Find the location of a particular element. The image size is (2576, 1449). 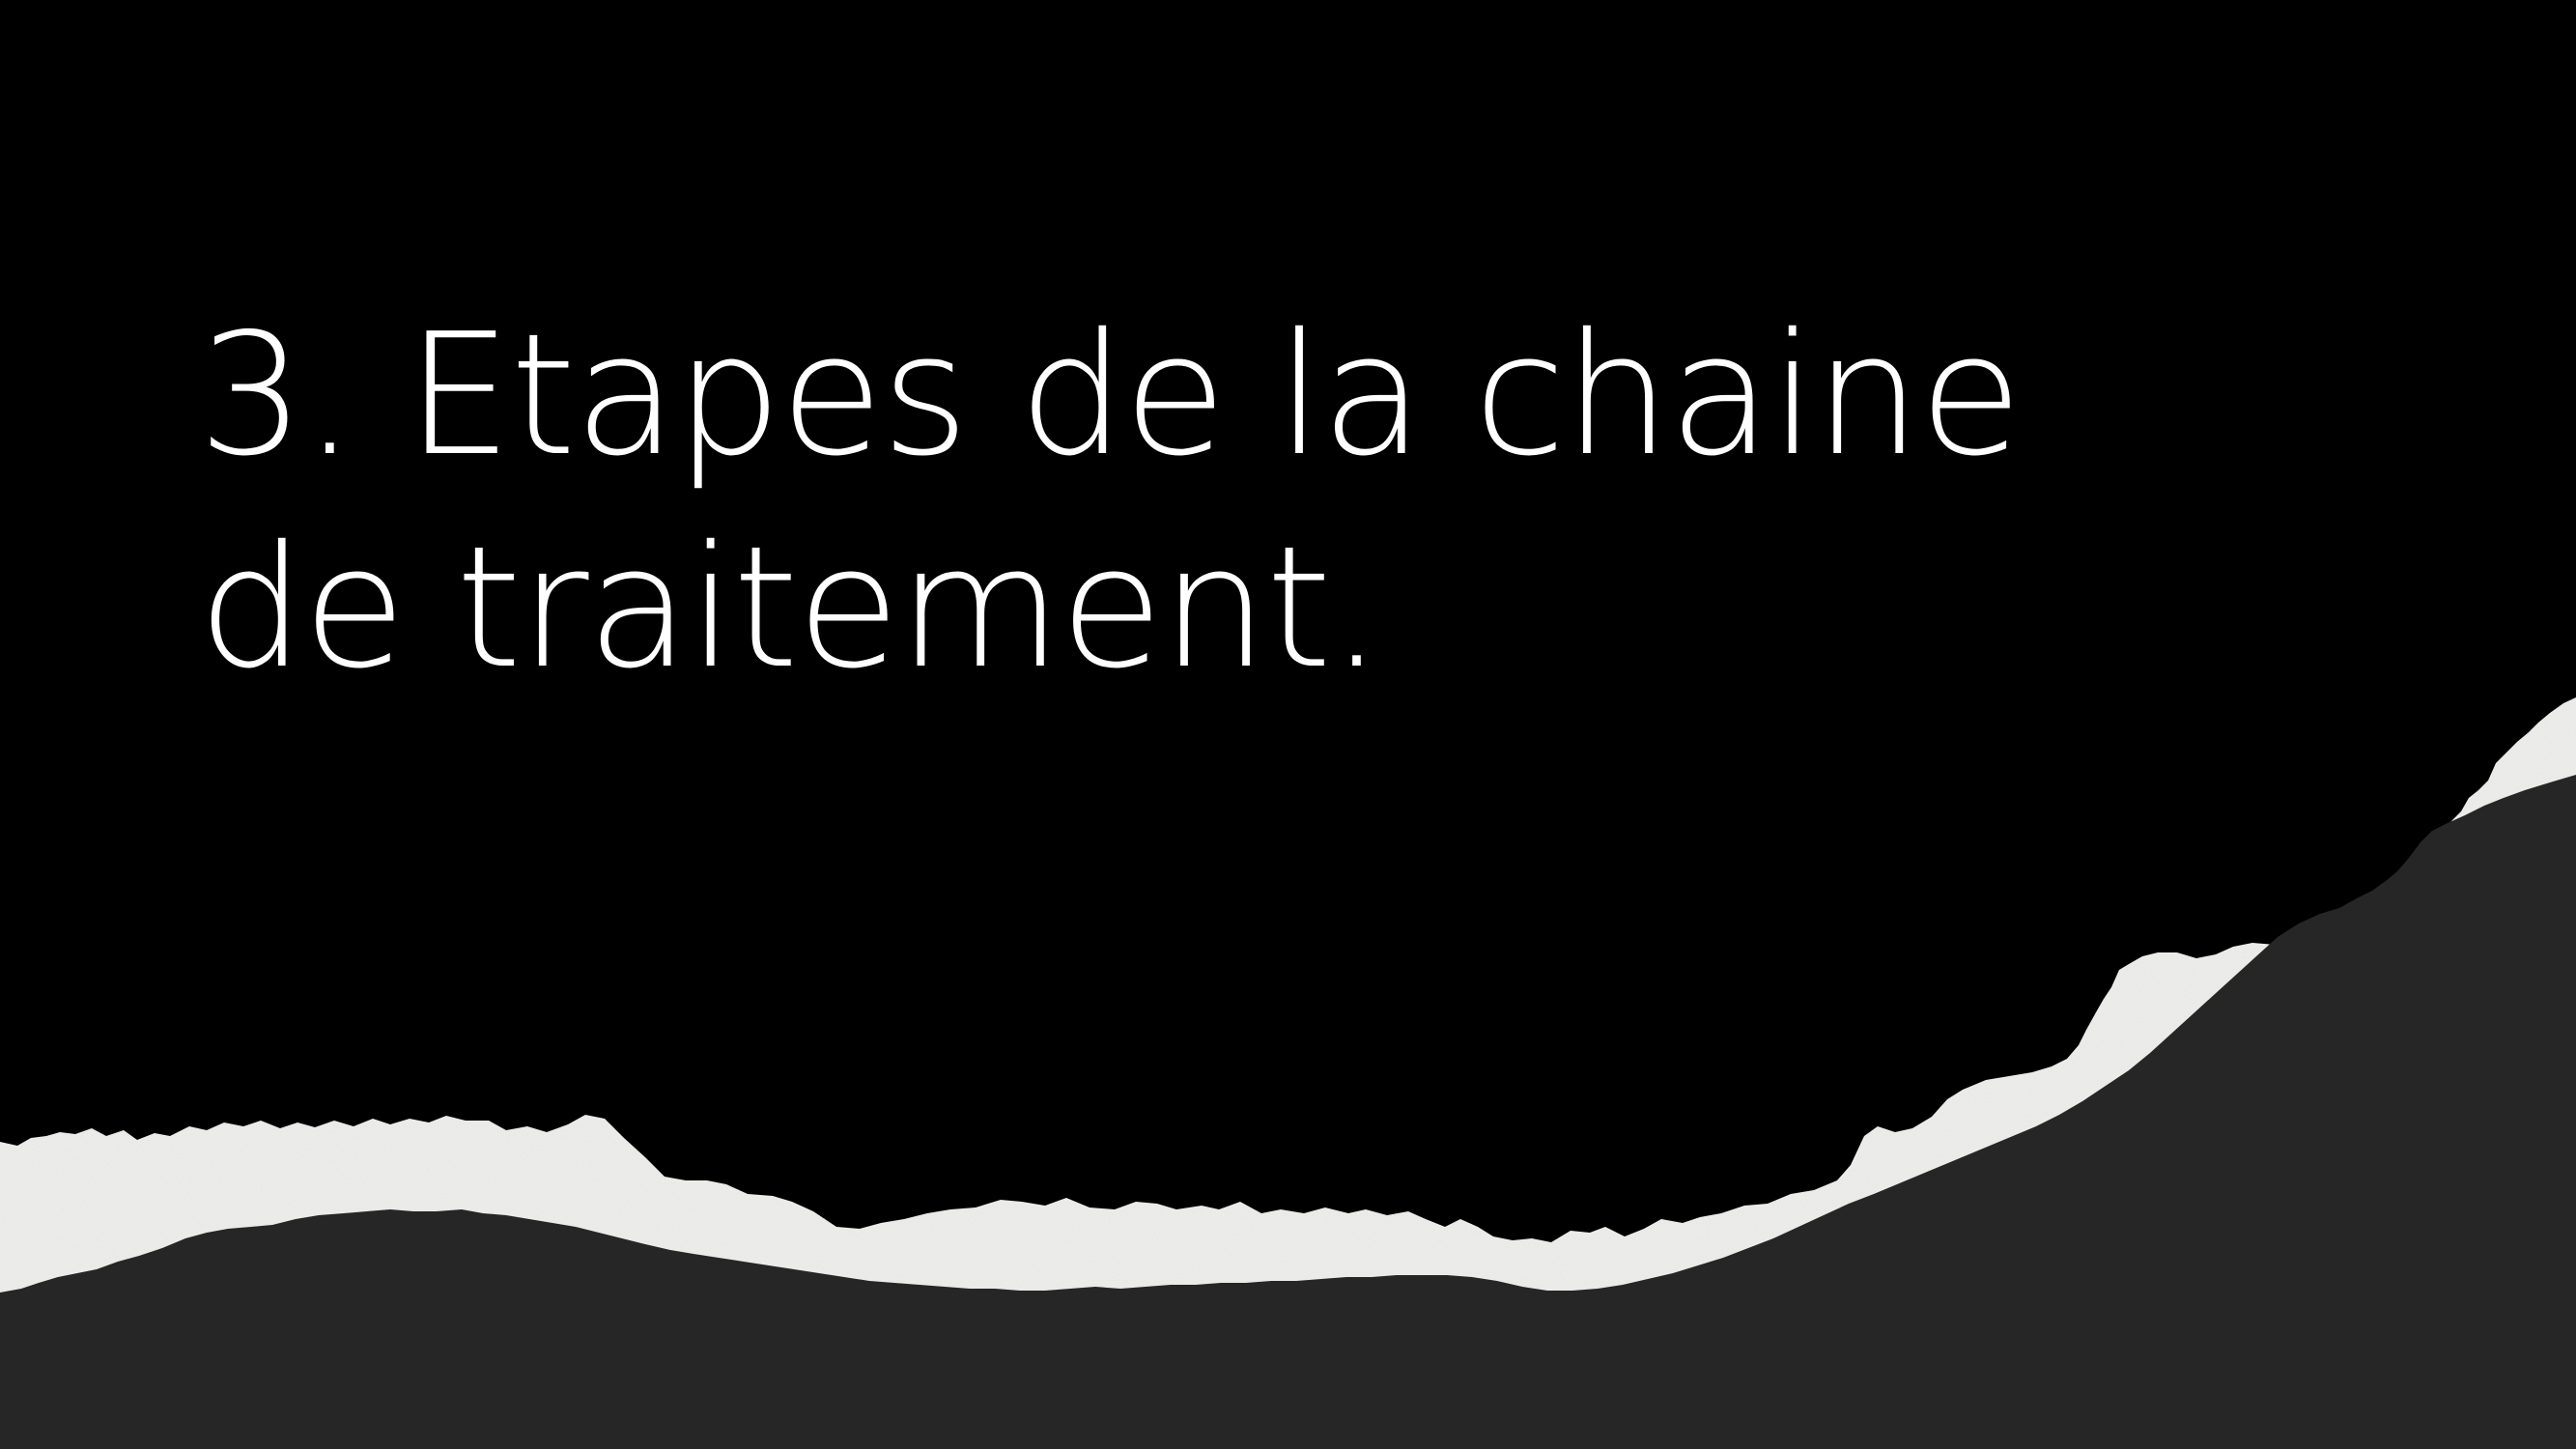

slide-title-line-2: de traitement. is located at coordinates (790, 608).